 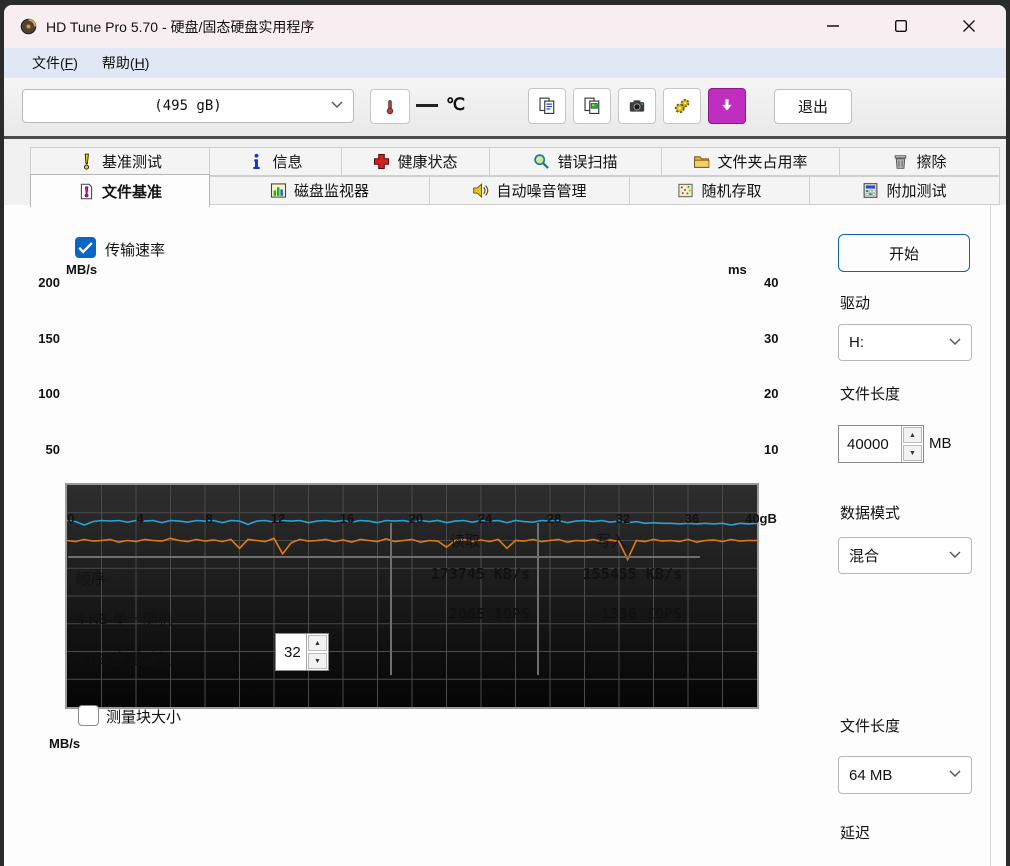 What do you see at coordinates (302, 652) in the screenshot?
I see `queue-depth-spinner: 32 ▲ ▼` at bounding box center [302, 652].